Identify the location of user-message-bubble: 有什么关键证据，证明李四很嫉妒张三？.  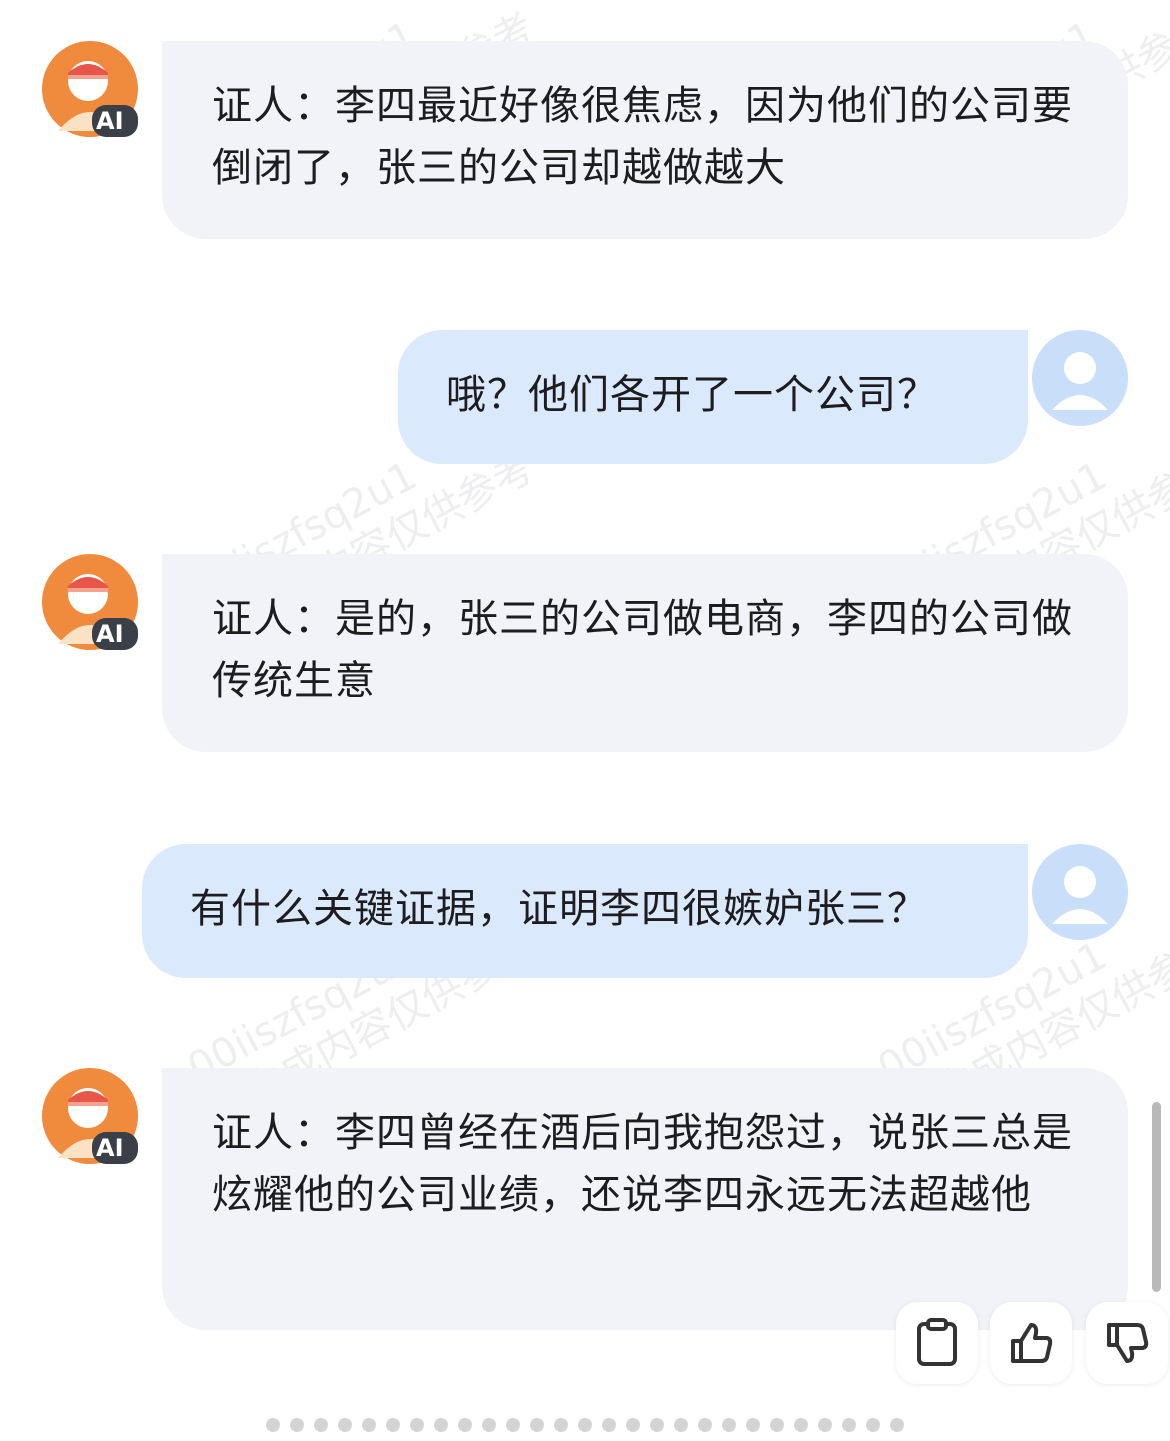
(585, 911).